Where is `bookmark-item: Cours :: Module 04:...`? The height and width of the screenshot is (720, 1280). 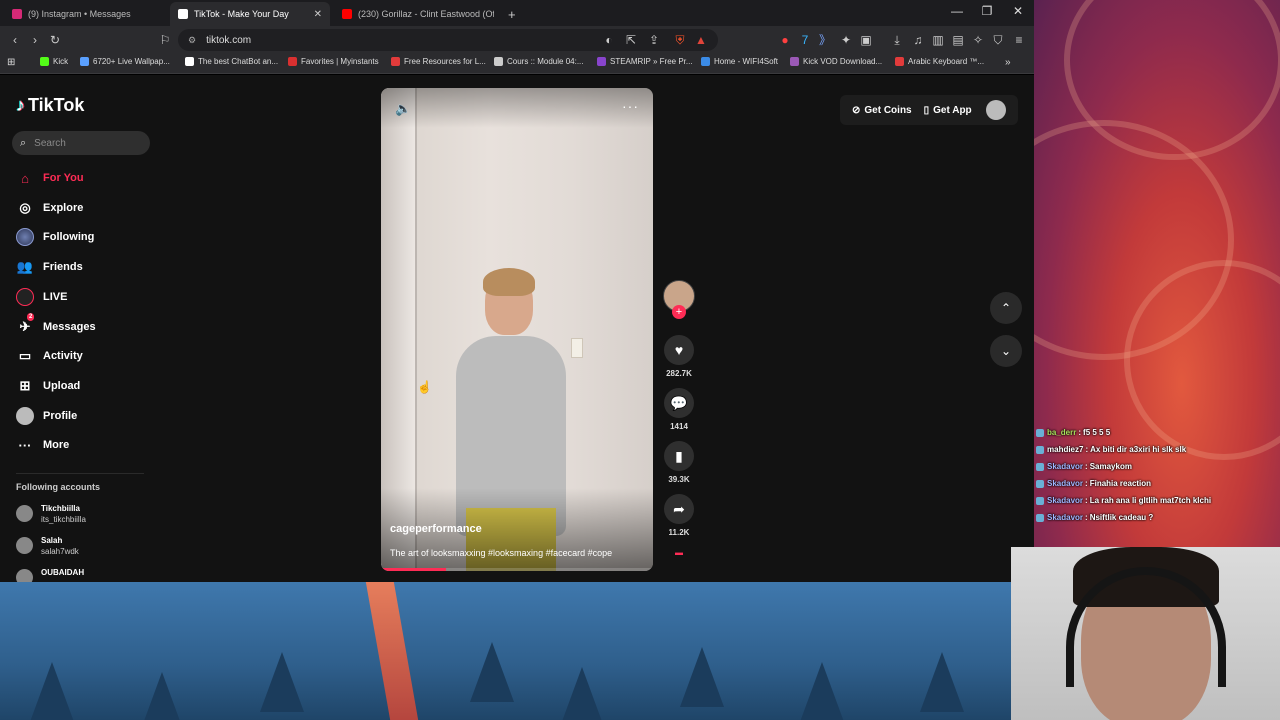
bookmark-item: Cours :: Module 04:... is located at coordinates (538, 61).